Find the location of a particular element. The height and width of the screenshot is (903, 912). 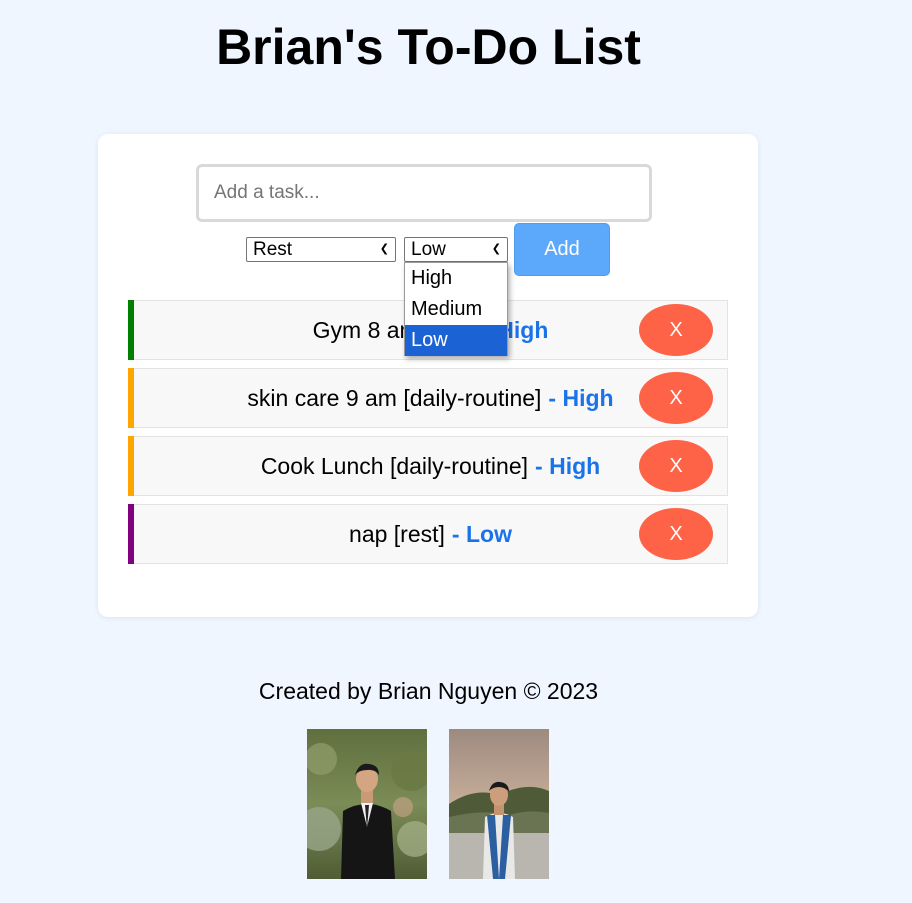

task-text: skin care 9 am [daily-routine] is located at coordinates (394, 397).